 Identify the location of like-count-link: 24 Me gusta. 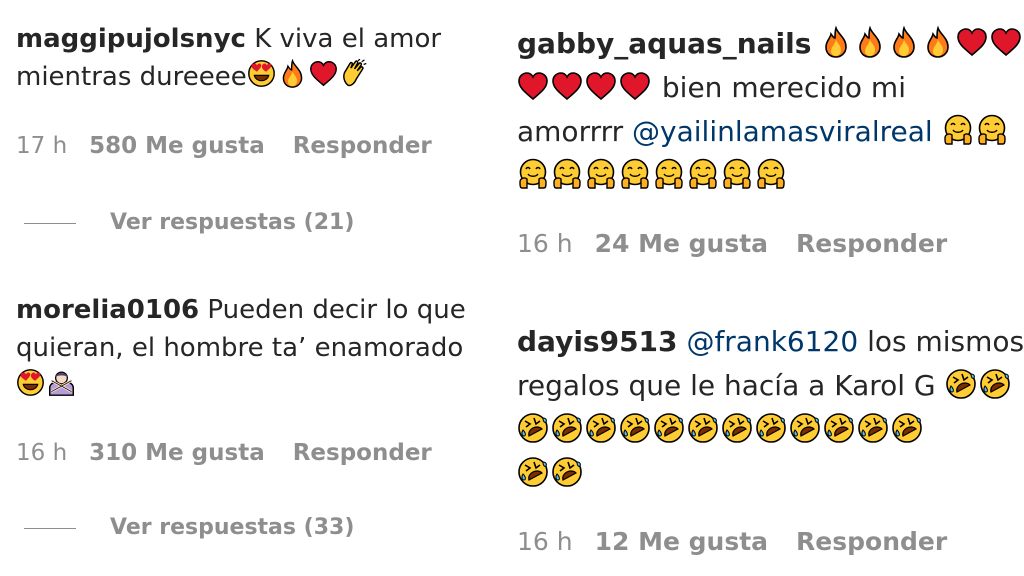
(681, 243).